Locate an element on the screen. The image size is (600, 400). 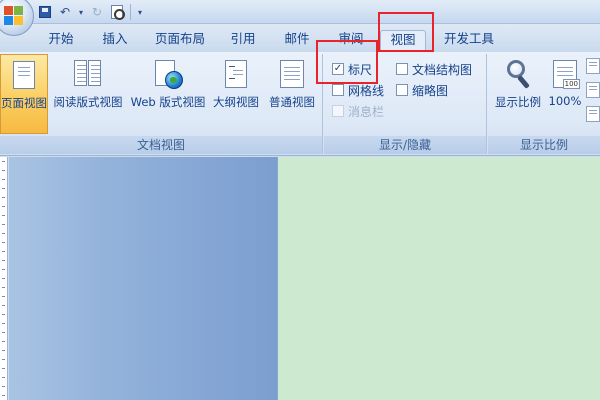
reading-view-button: 阅读版式视图 is located at coordinates (88, 94).